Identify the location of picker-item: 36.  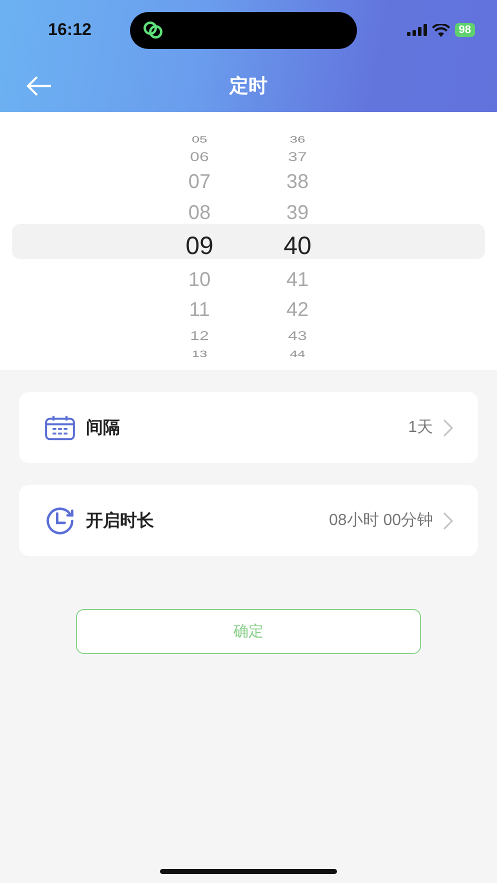
(298, 139).